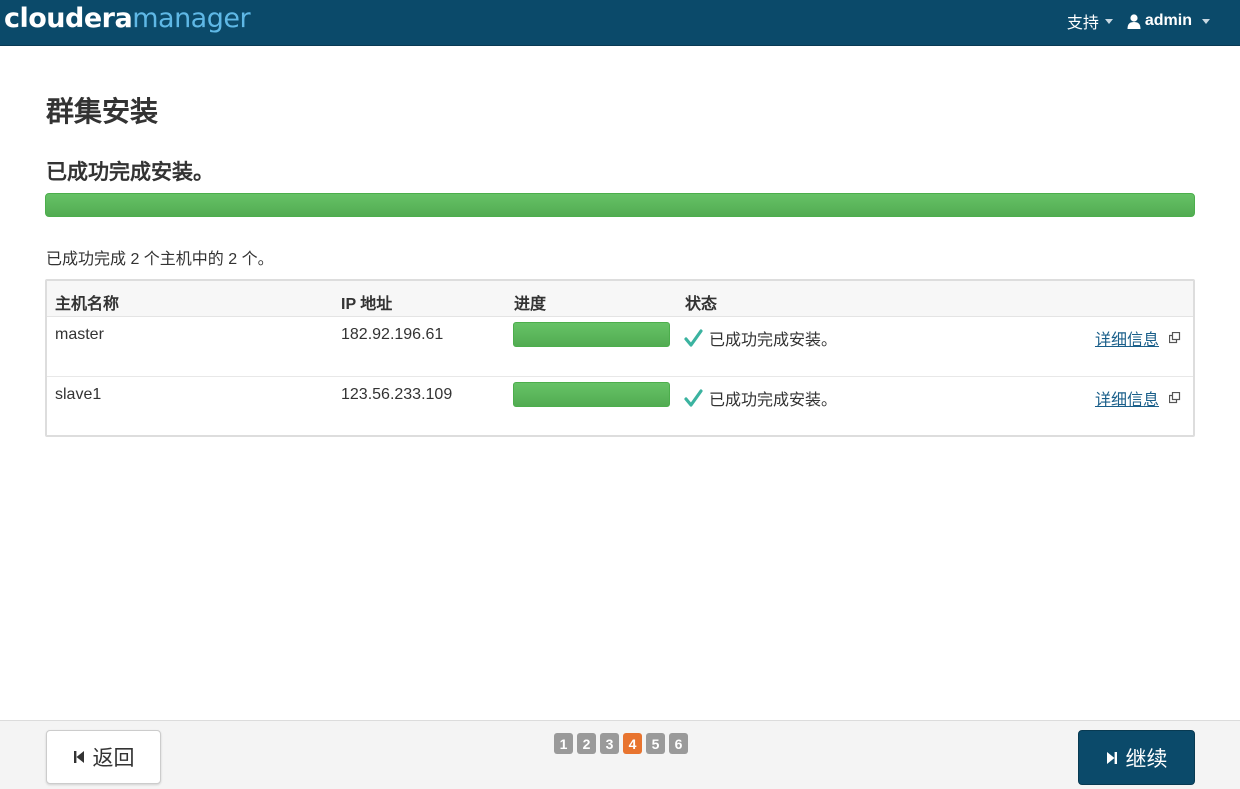  I want to click on user-menu-label: admin, so click(1168, 20).